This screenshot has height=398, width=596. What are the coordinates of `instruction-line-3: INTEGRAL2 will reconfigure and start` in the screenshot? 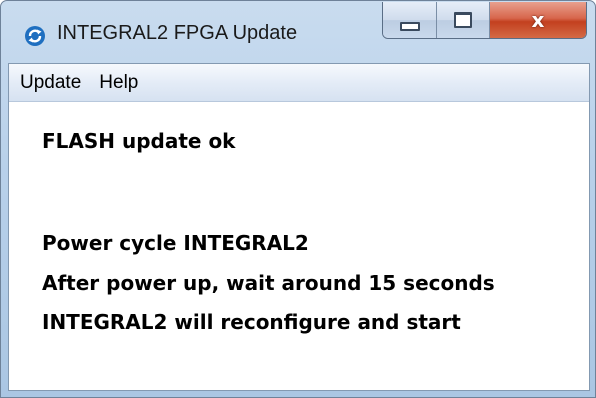 It's located at (251, 322).